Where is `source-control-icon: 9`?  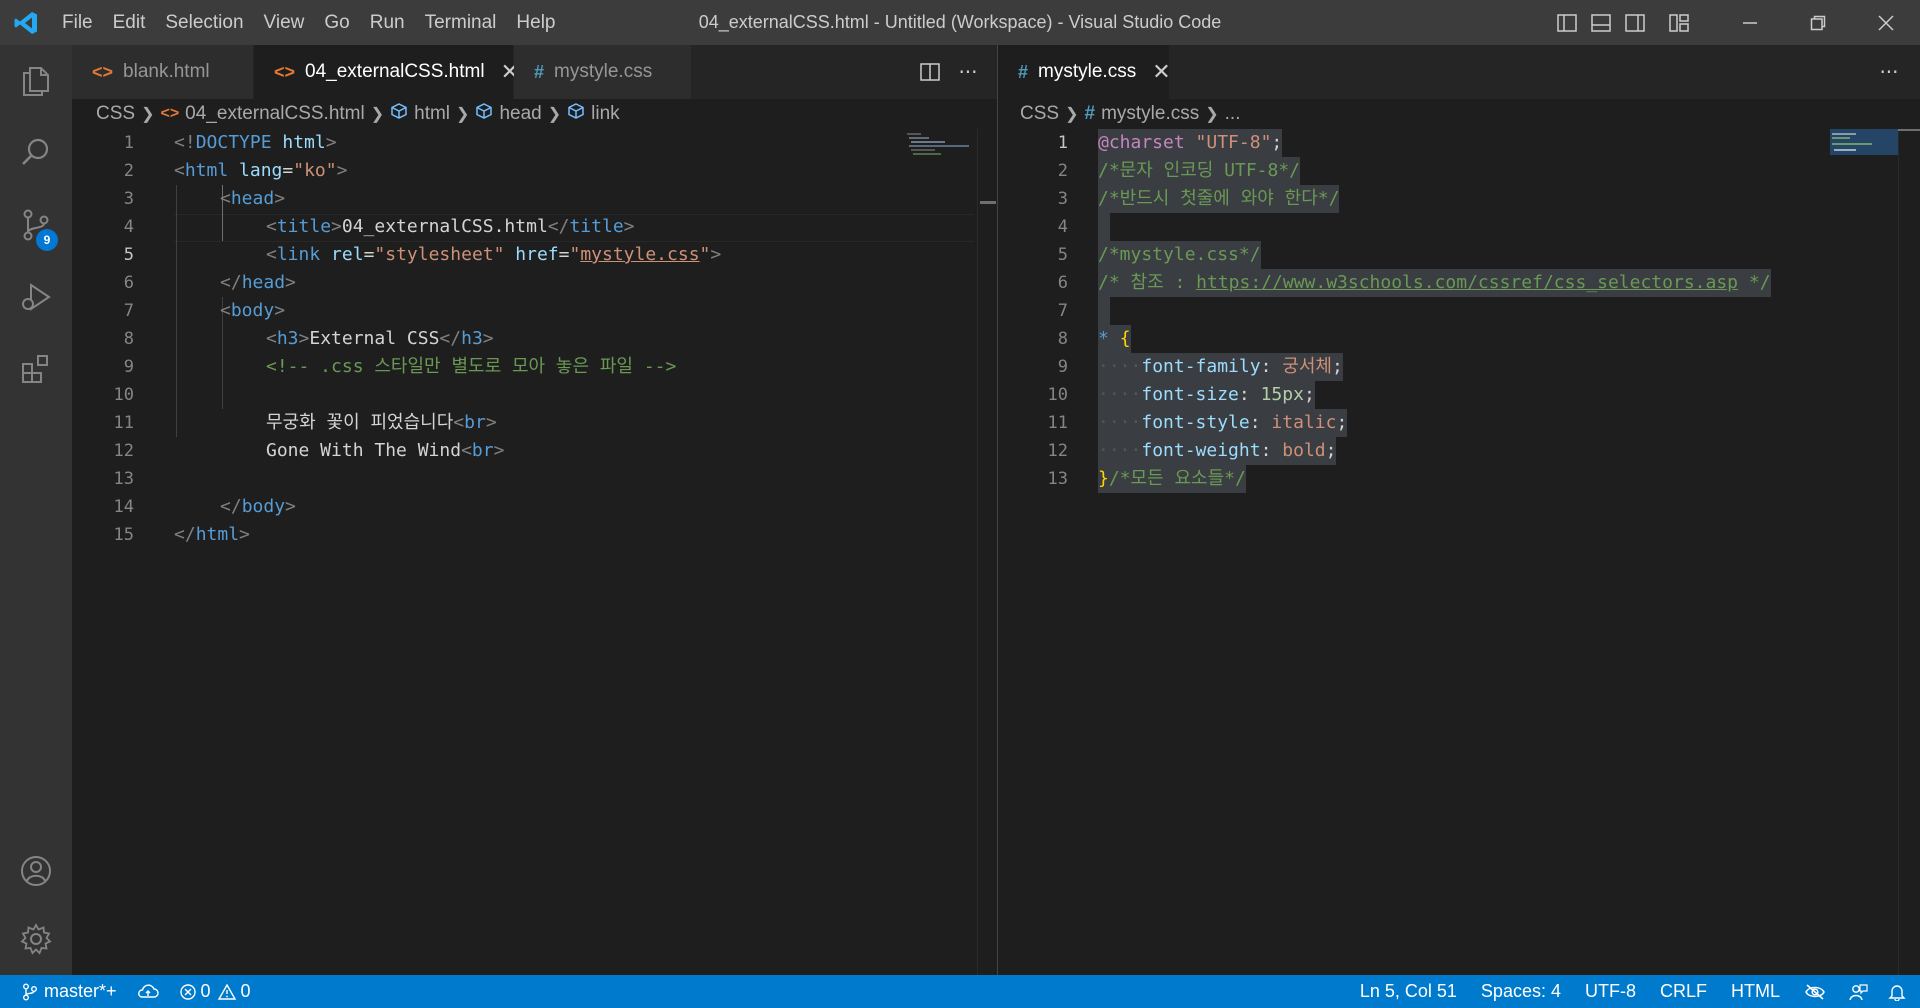 source-control-icon: 9 is located at coordinates (36, 225).